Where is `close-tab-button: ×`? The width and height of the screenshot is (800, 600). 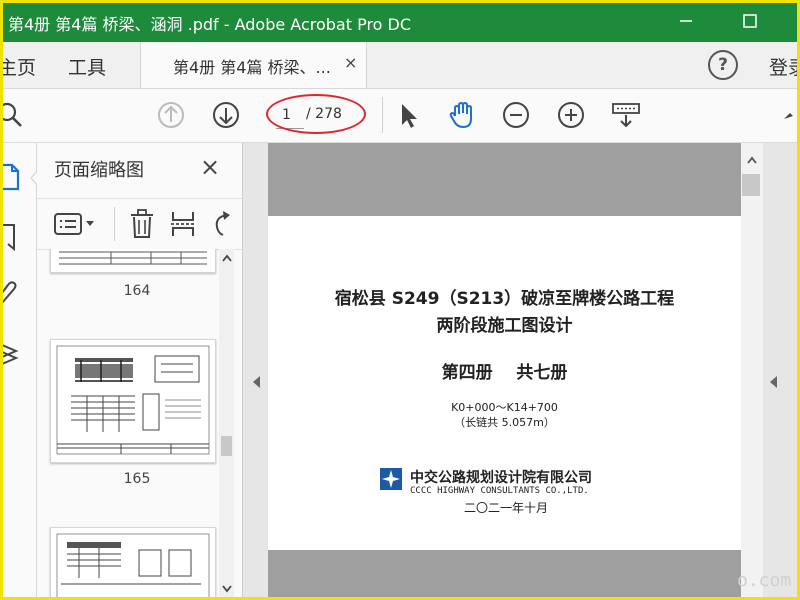 close-tab-button: × is located at coordinates (350, 62).